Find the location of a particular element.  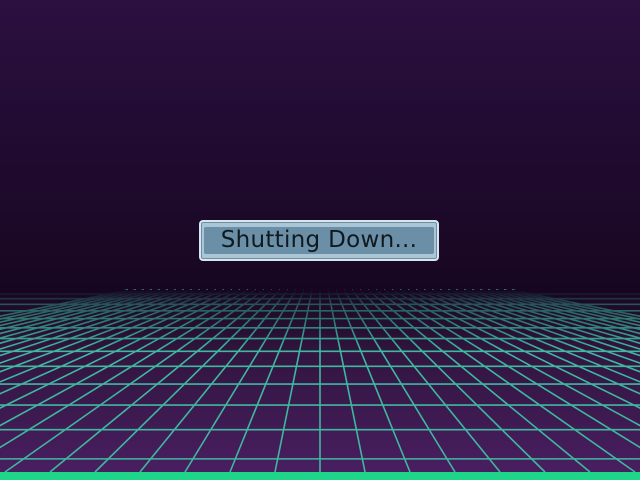

floor-glow-bar is located at coordinates (320, 476).